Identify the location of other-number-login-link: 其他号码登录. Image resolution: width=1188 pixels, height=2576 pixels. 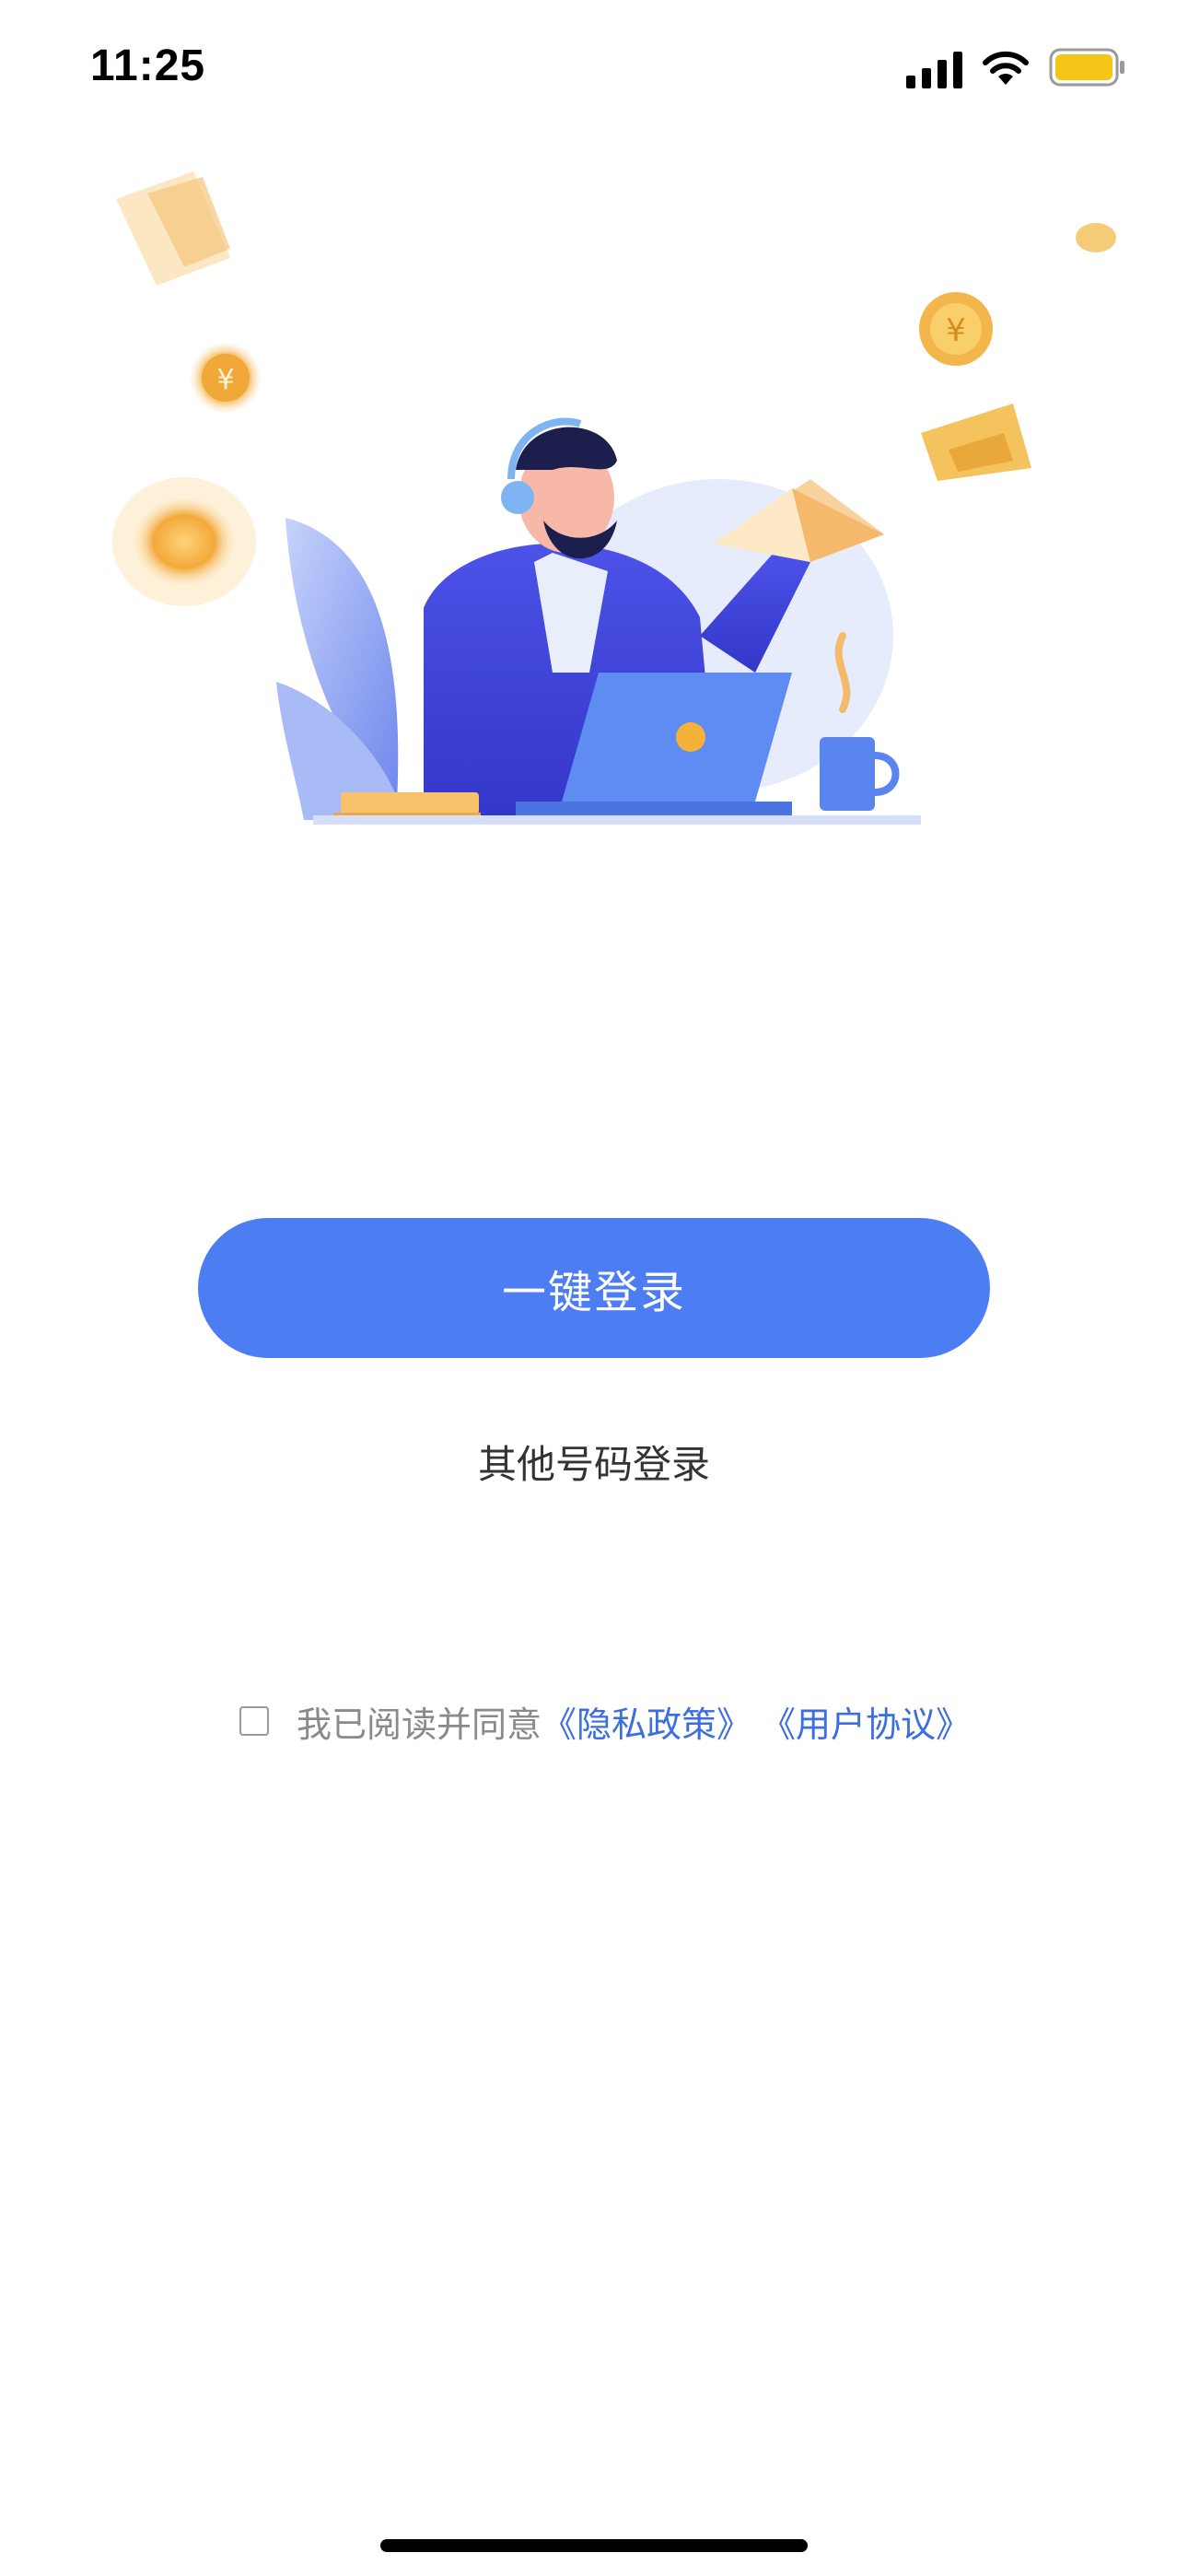
(594, 1462).